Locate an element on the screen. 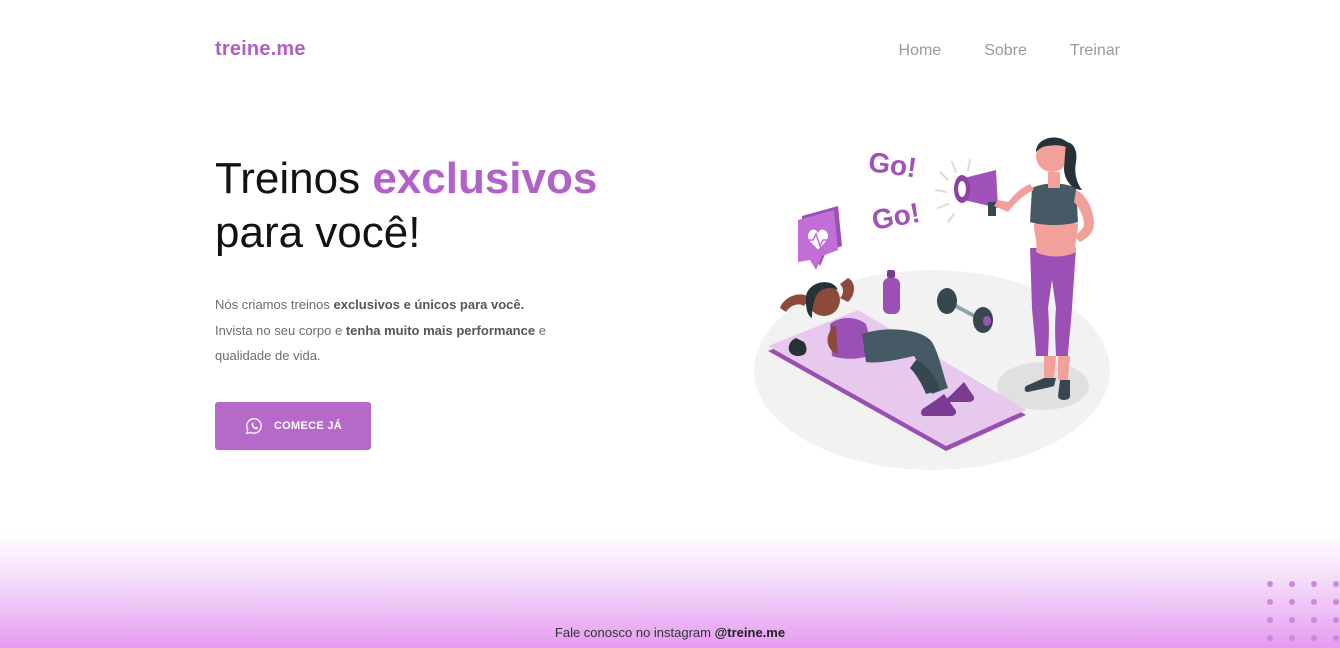 This screenshot has width=1340, height=648. main-nav: Home Sobre Treinar is located at coordinates (1009, 51).